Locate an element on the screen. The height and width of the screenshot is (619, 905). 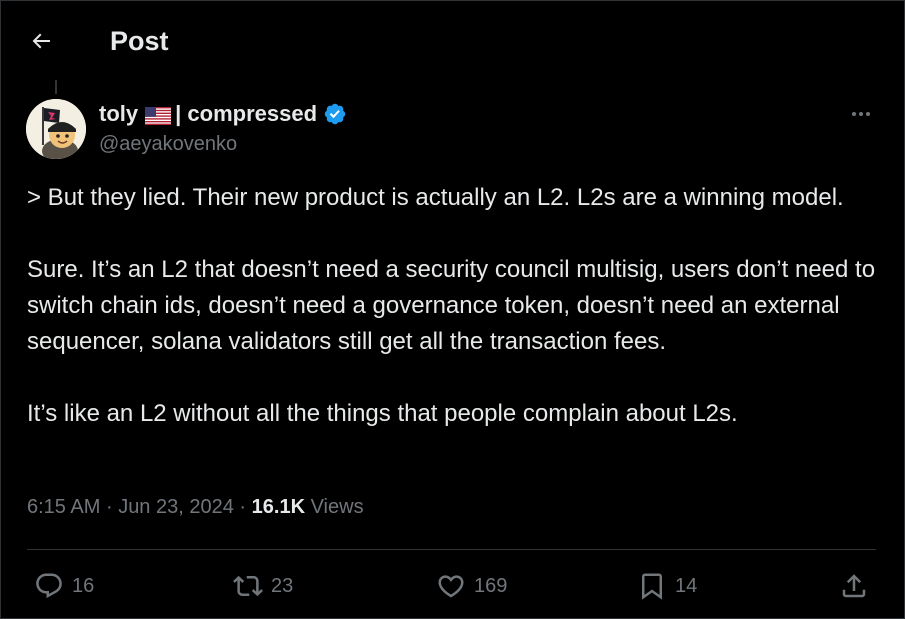
heart-icon is located at coordinates (451, 586).